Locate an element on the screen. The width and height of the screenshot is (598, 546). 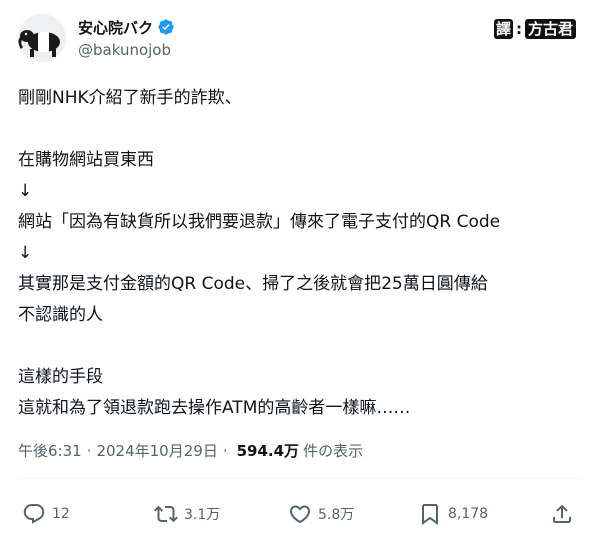
bookmark-button: 8,178 is located at coordinates (453, 514).